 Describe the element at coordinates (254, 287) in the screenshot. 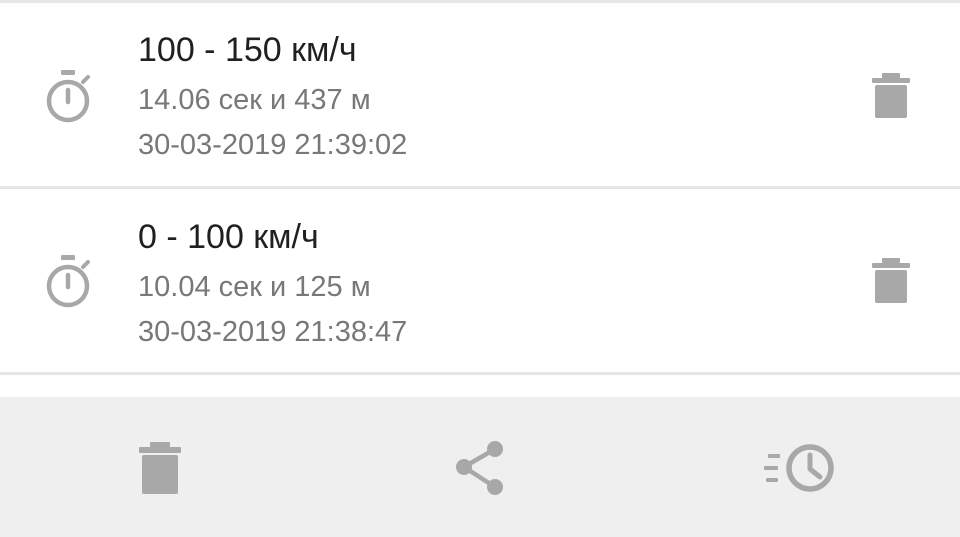

I see `time-distance: 10.04 сек и 125 м` at that location.